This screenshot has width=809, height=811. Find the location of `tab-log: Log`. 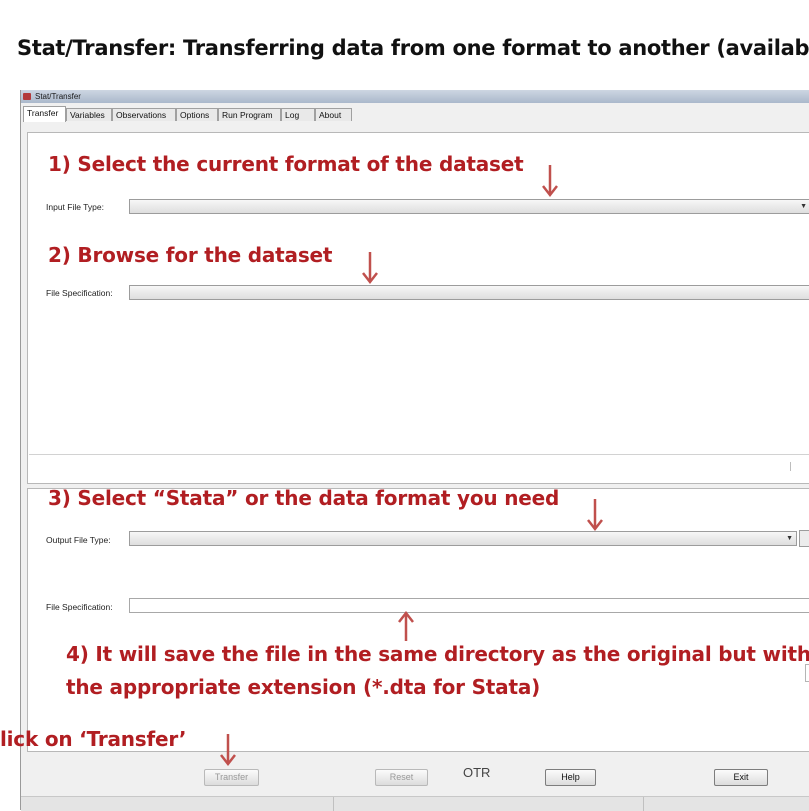

tab-log: Log is located at coordinates (298, 114).